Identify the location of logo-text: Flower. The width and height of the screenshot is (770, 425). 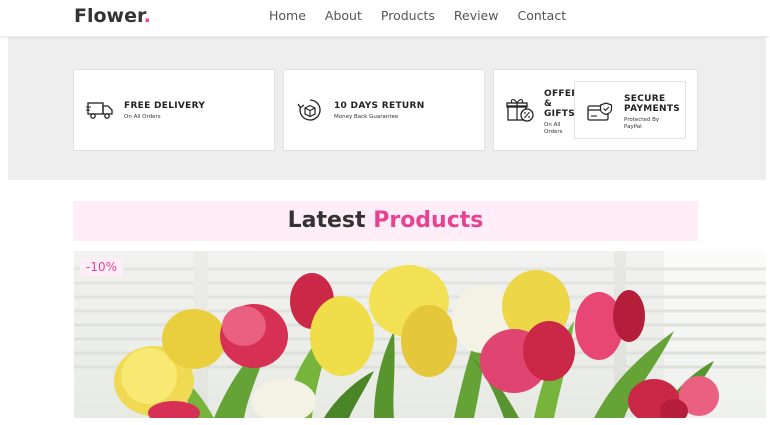
(109, 16).